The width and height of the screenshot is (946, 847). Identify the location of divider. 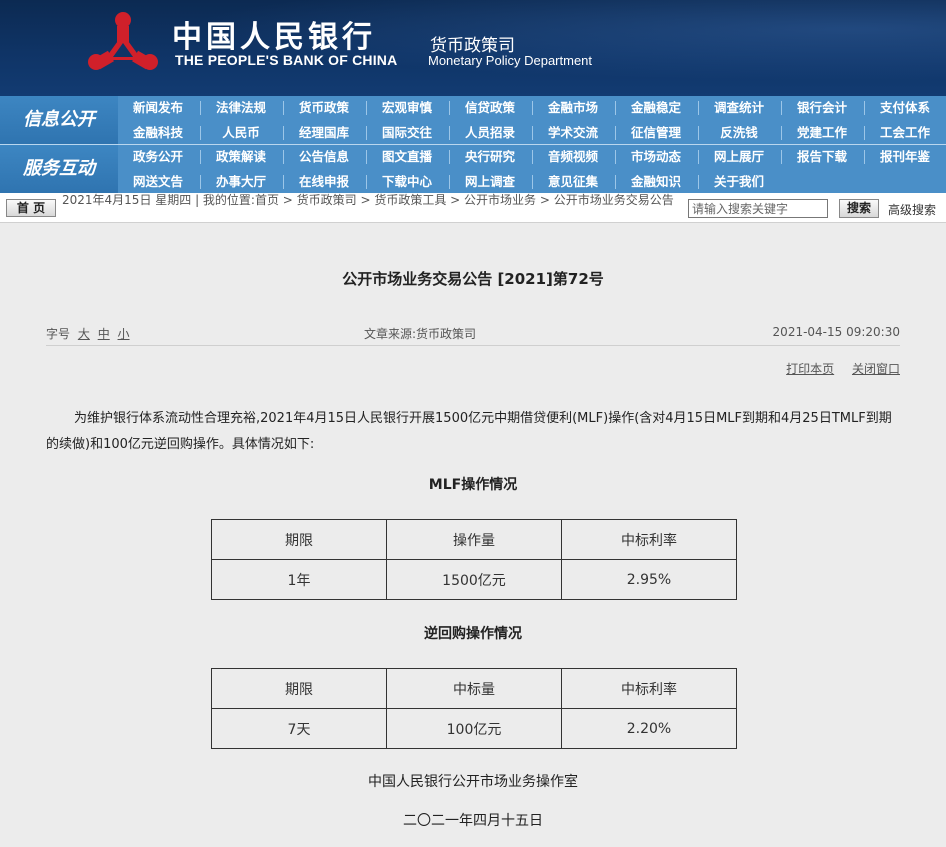
(473, 345).